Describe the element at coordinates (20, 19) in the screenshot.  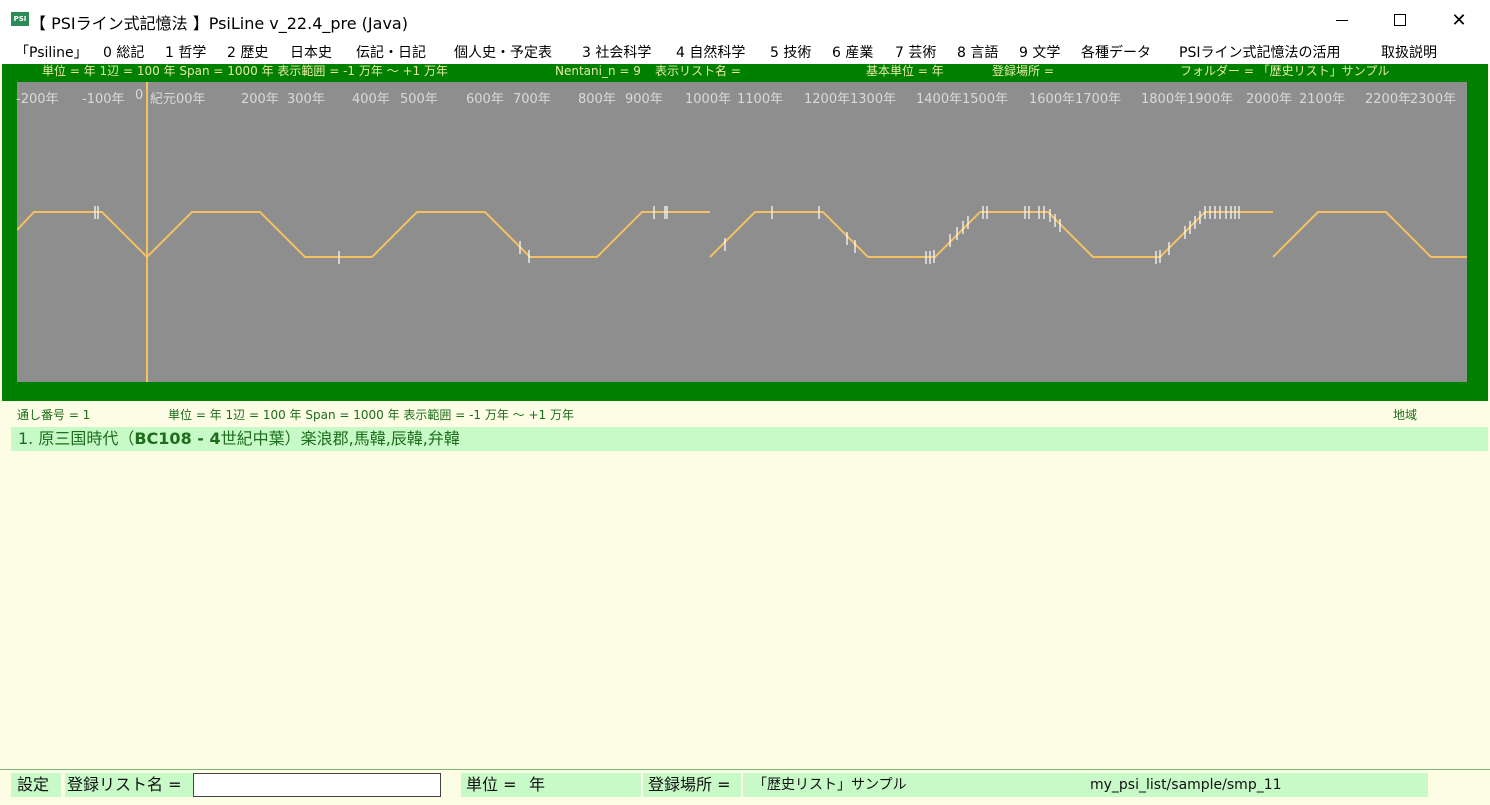
I see `app-icon: PSI` at that location.